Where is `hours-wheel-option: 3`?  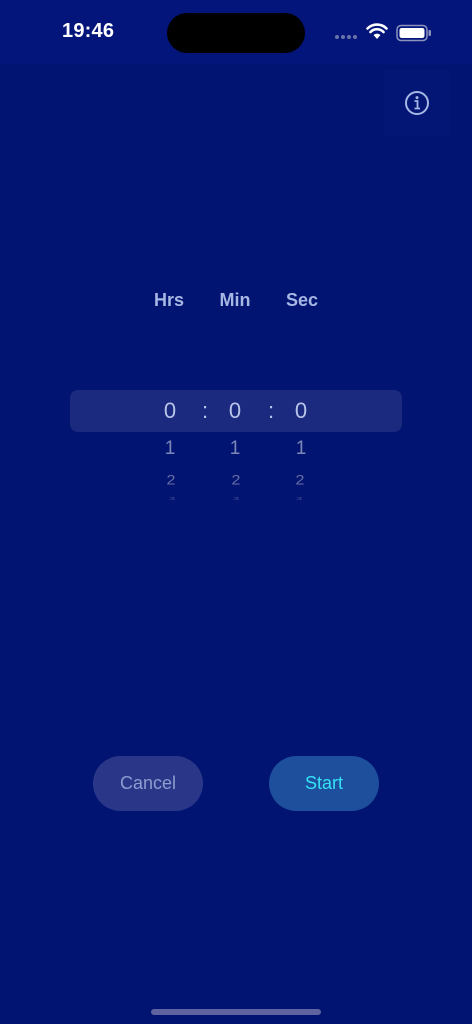
hours-wheel-option: 3 is located at coordinates (172, 498).